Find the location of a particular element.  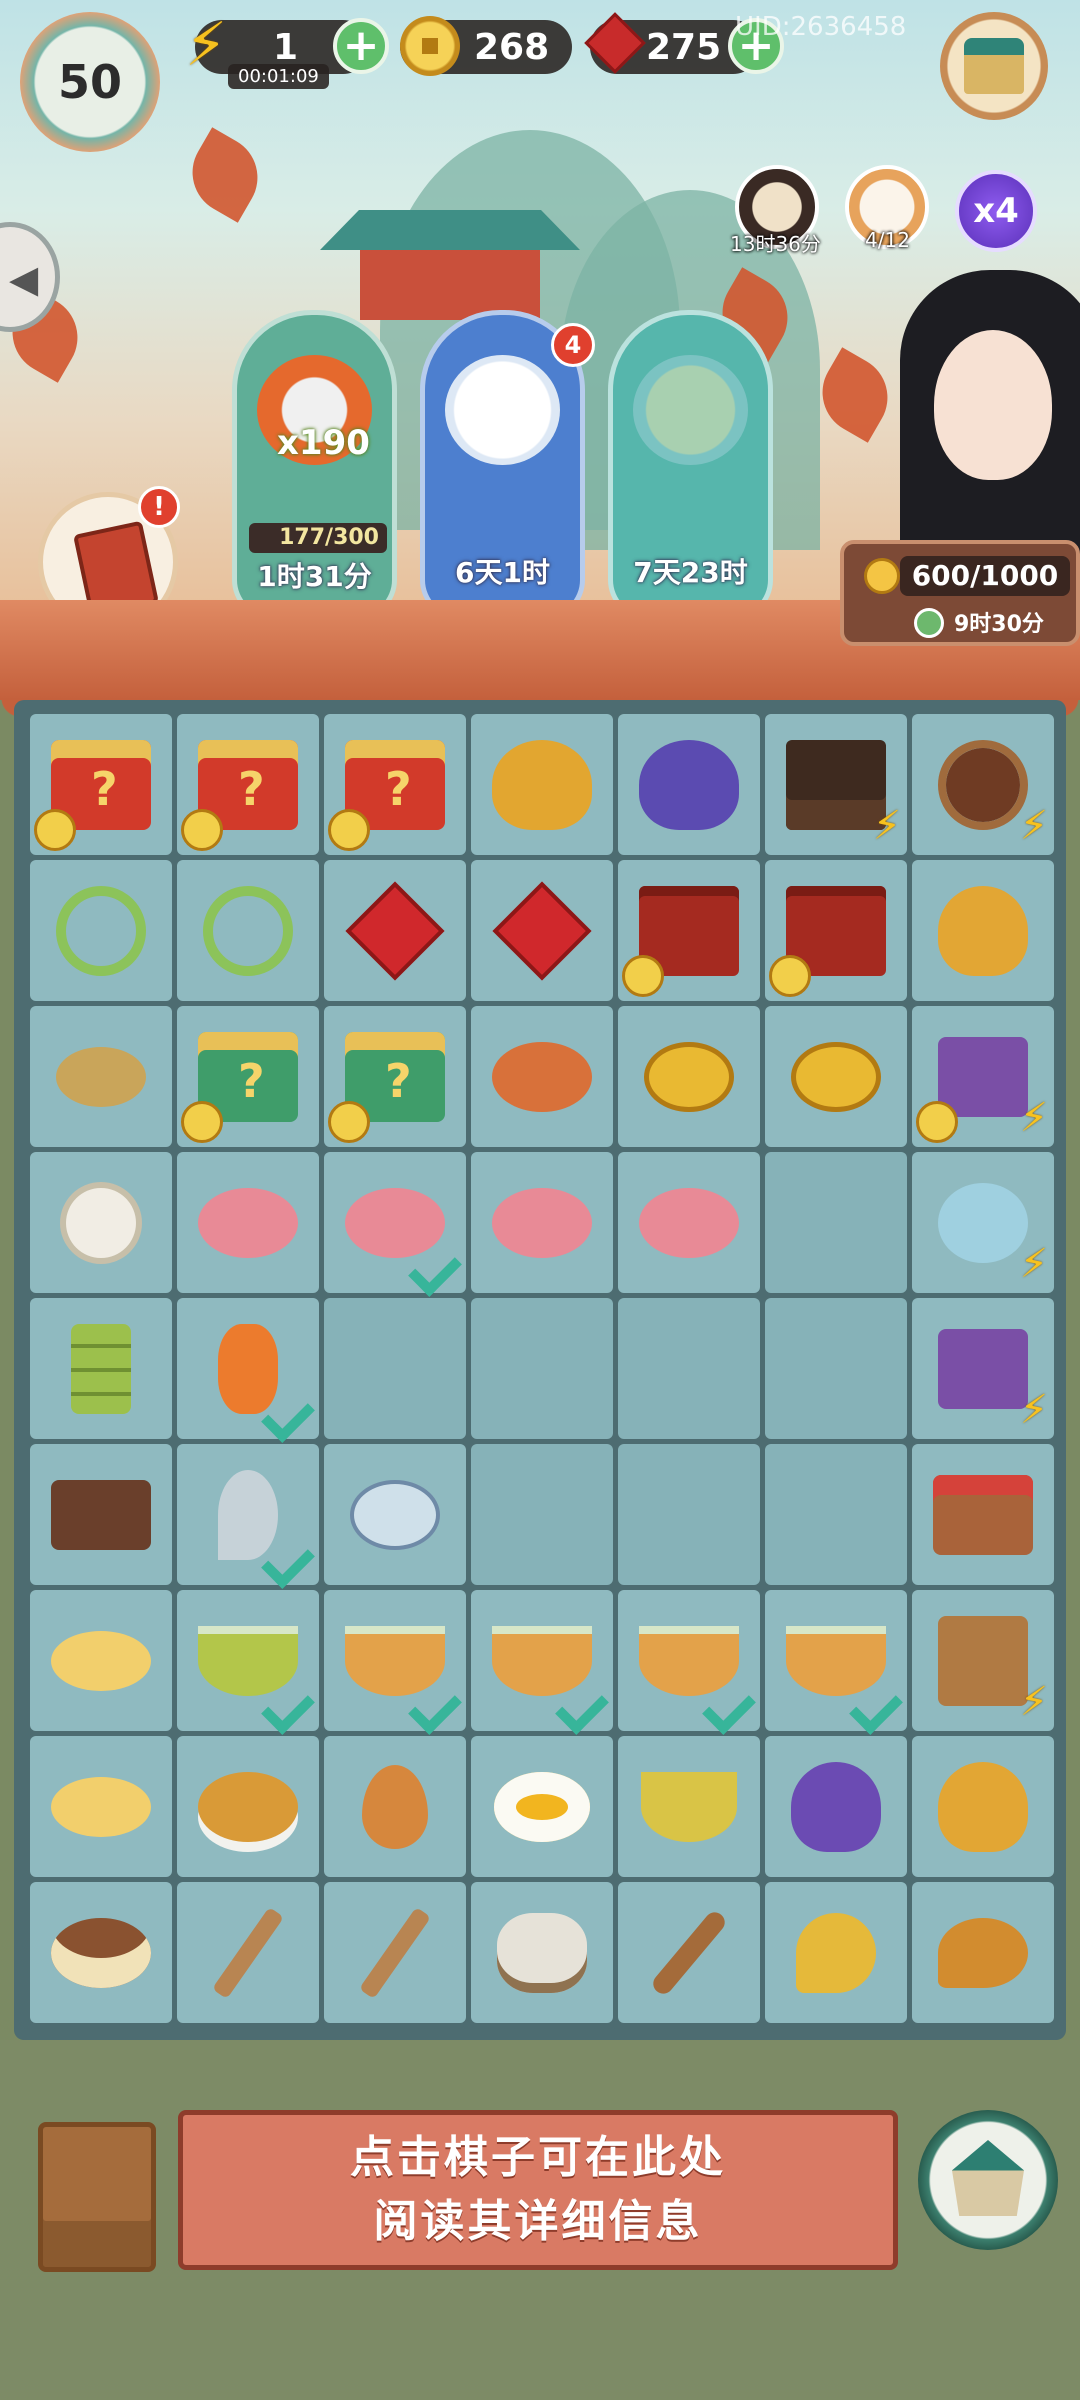

mixed-porridge-icon is located at coordinates (542, 1660).